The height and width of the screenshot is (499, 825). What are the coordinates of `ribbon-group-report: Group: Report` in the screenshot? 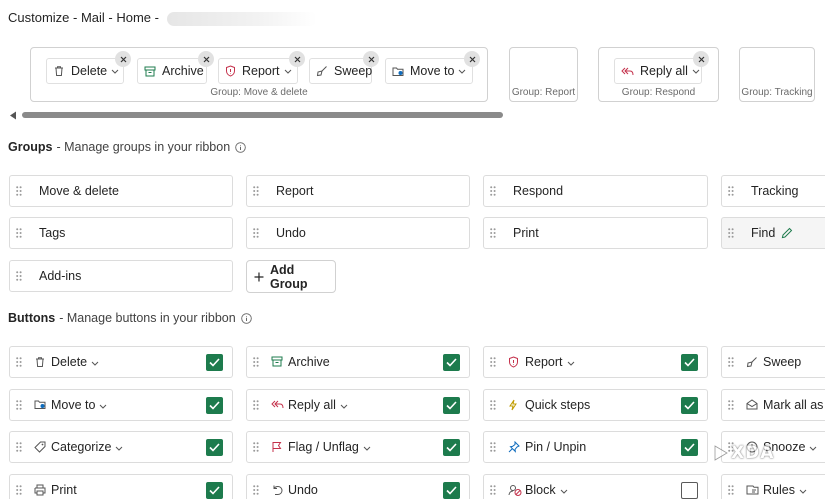 It's located at (543, 74).